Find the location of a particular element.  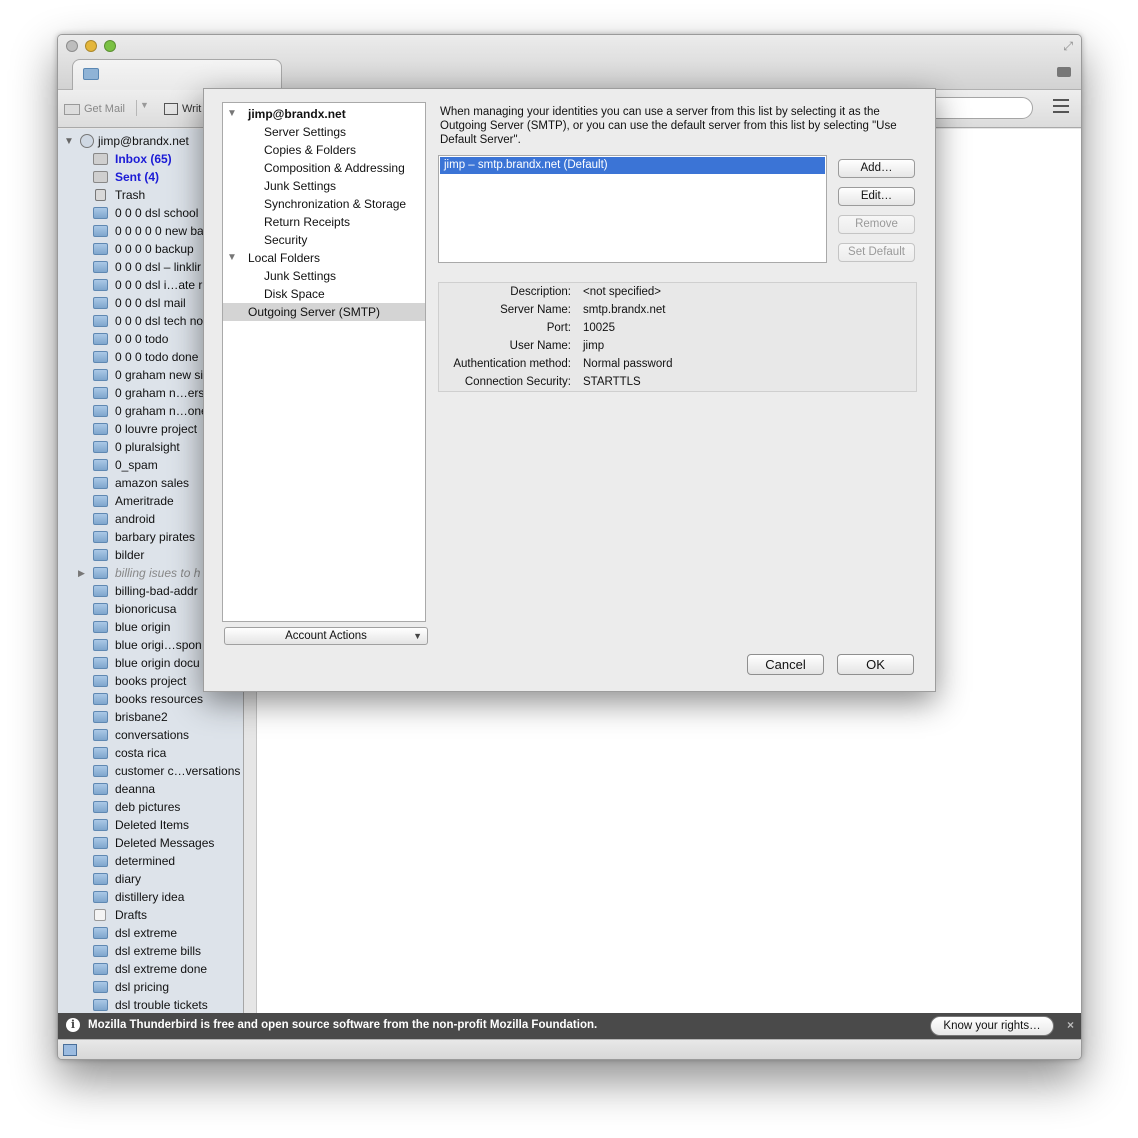

folder-item: dsl extreme bills is located at coordinates (150, 951).